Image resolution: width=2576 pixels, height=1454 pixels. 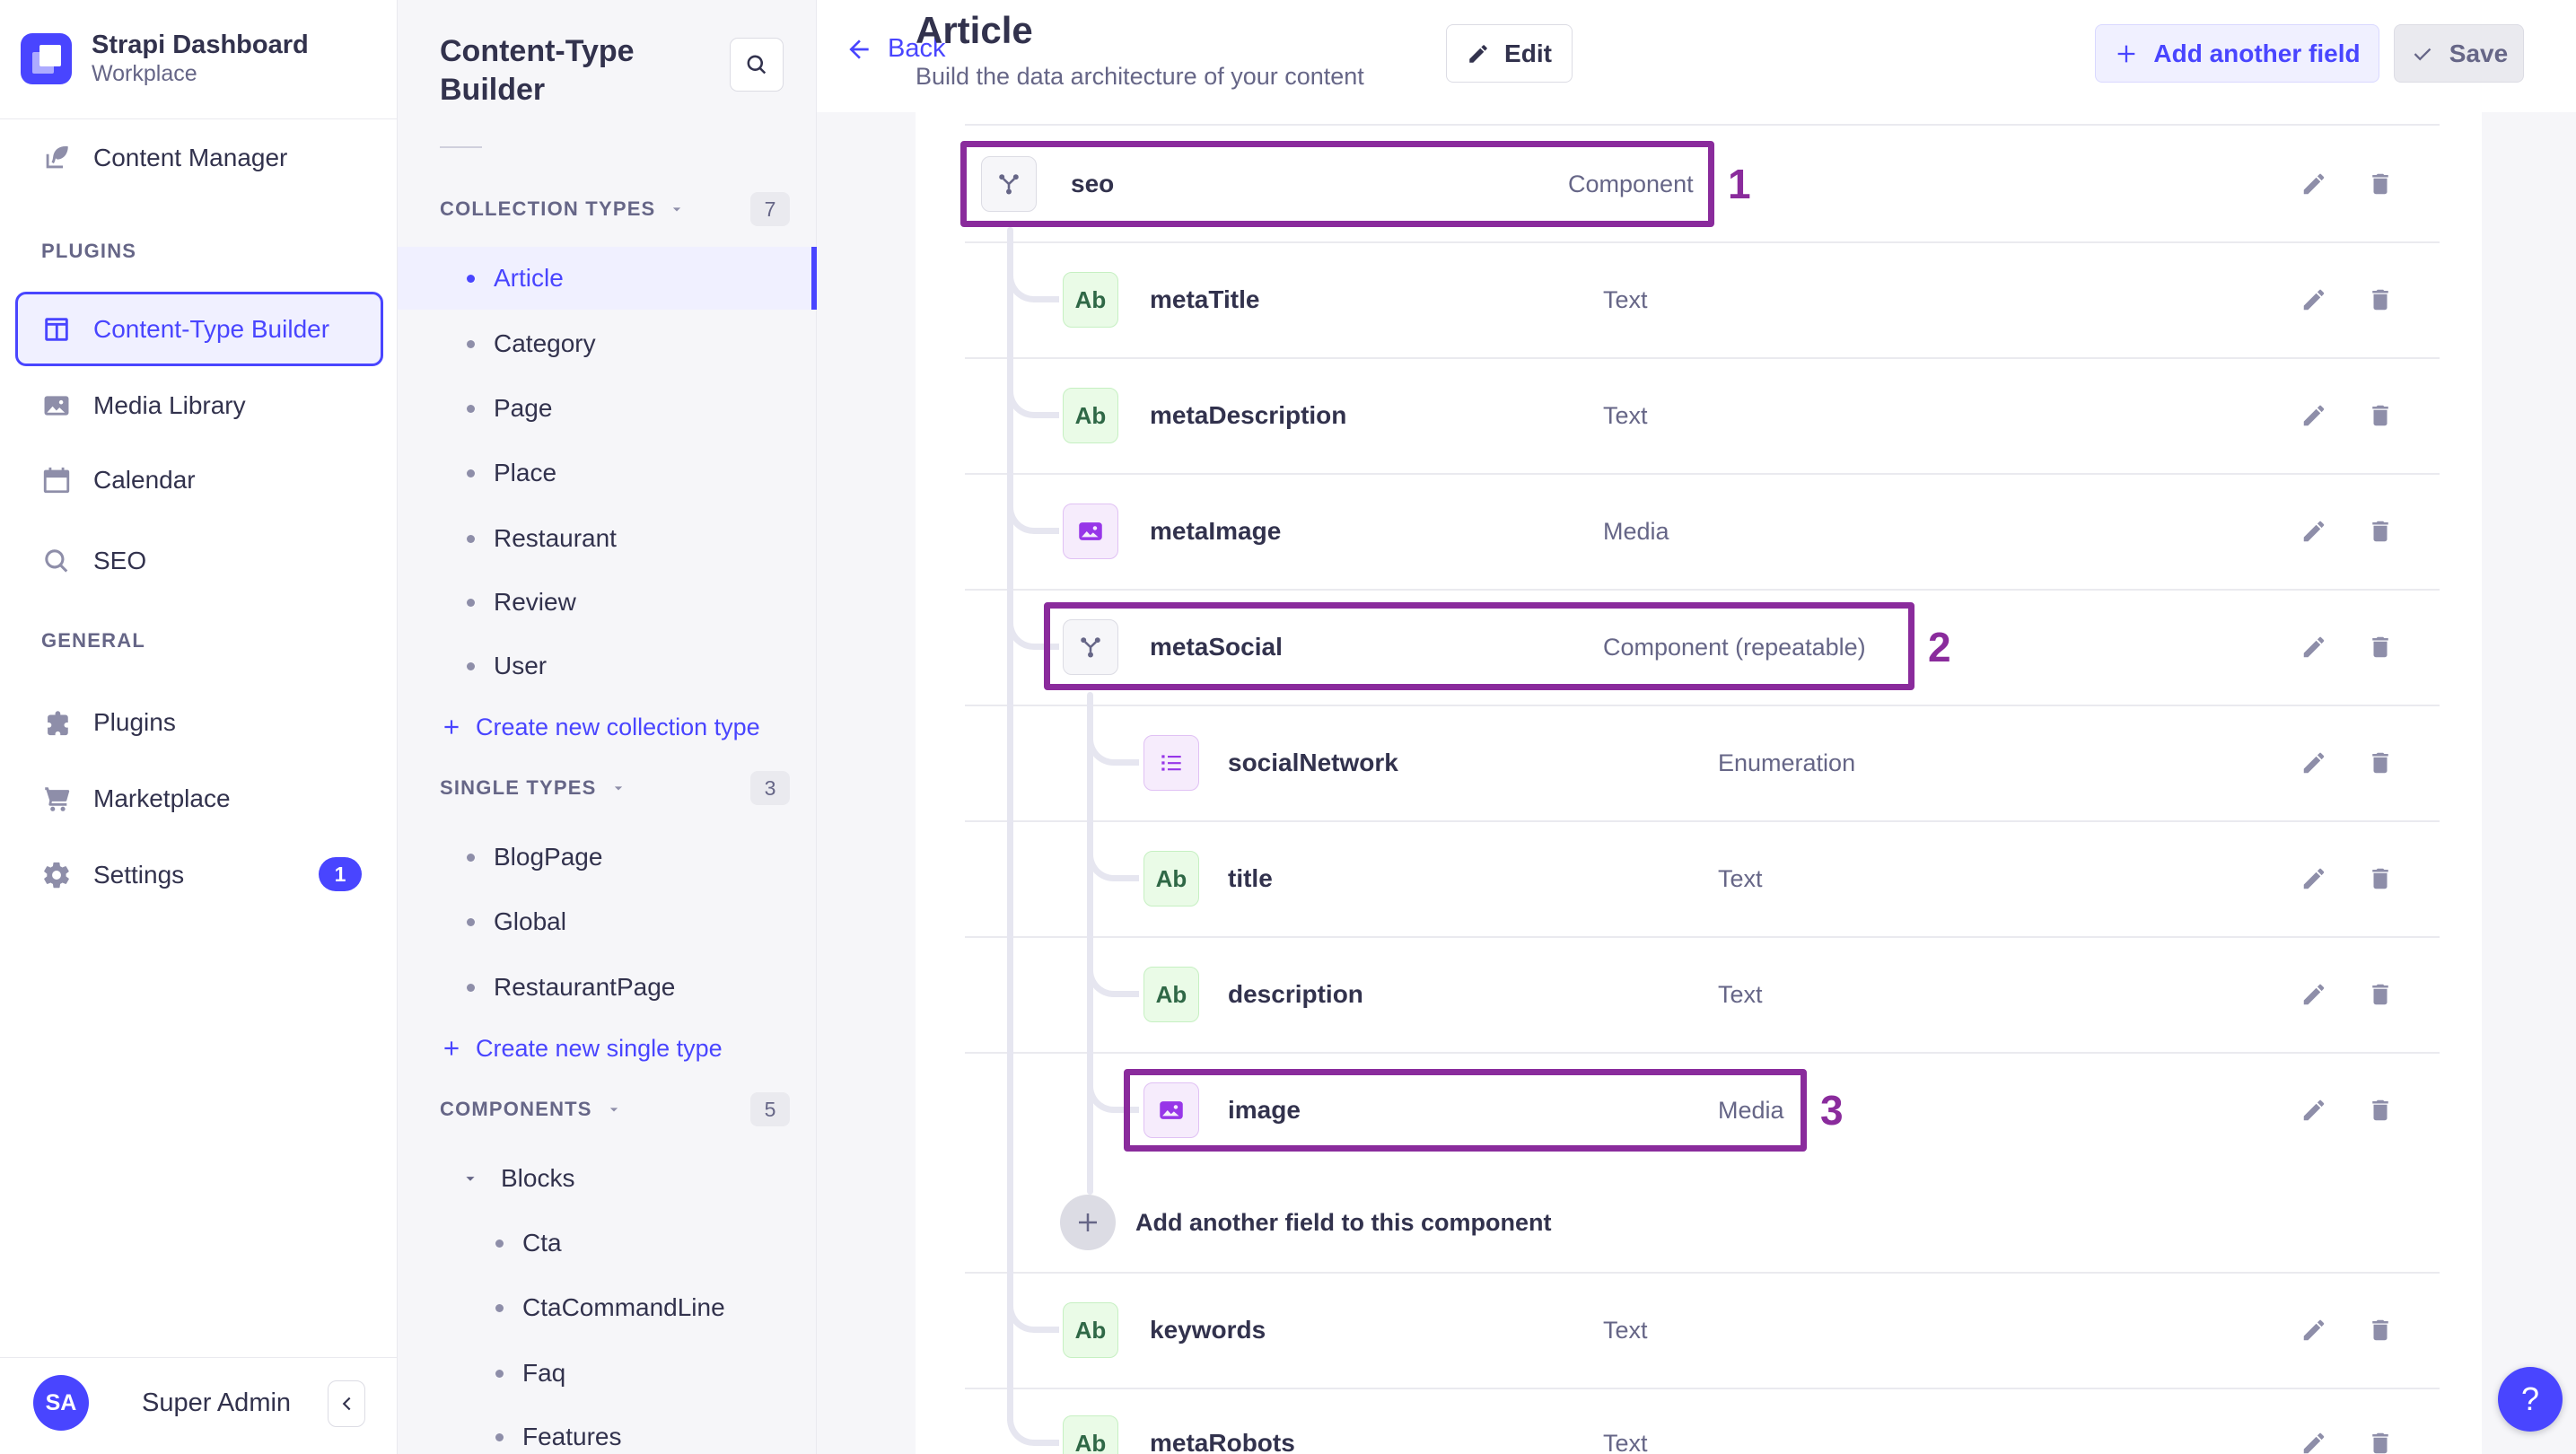 What do you see at coordinates (56, 158) in the screenshot?
I see `content-manager-icon` at bounding box center [56, 158].